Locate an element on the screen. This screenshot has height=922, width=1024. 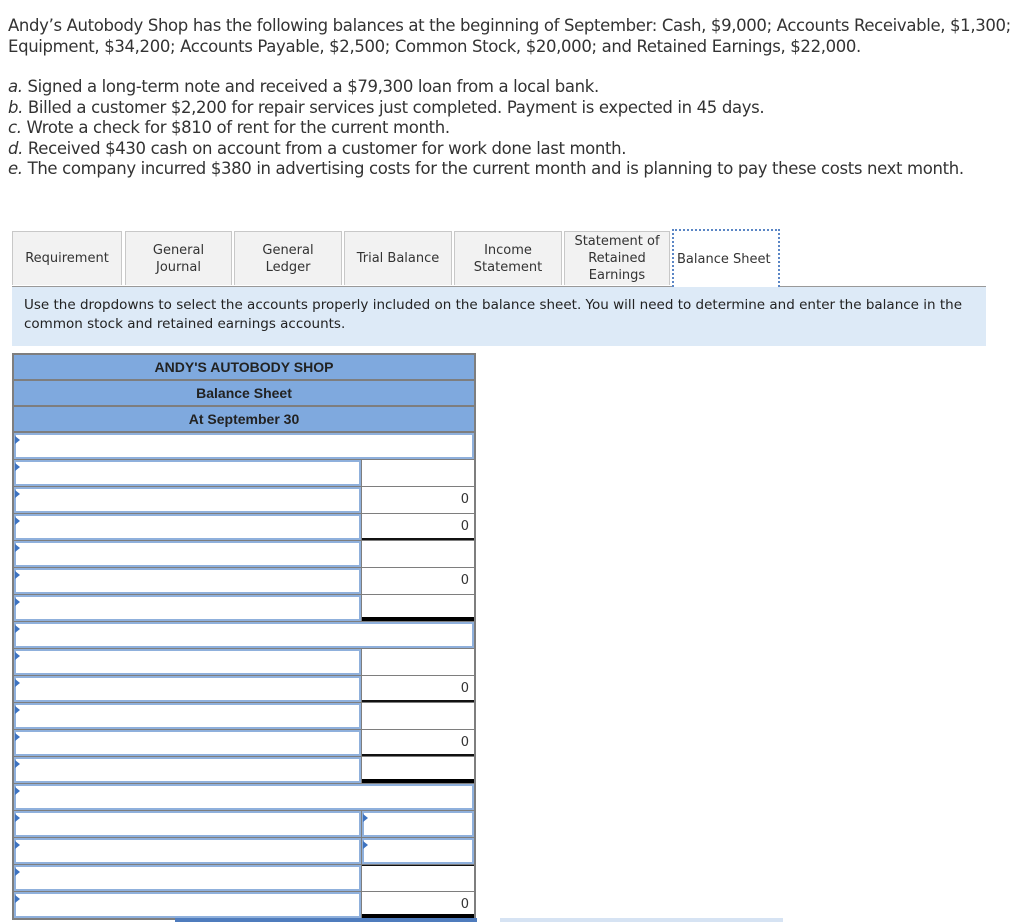
transaction-letter: a. is located at coordinates (15, 86).